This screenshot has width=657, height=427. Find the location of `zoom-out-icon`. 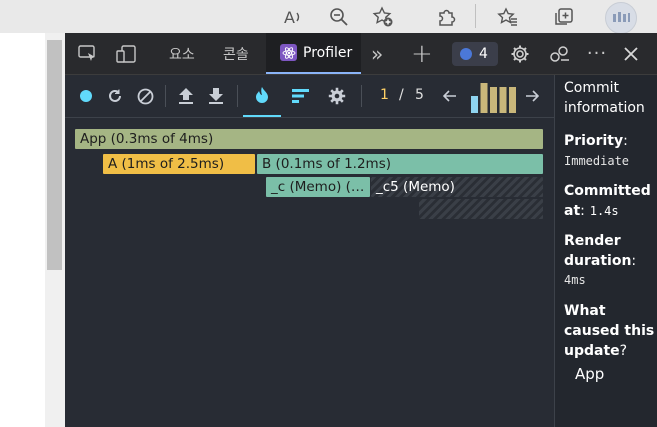

zoom-out-icon is located at coordinates (339, 16).